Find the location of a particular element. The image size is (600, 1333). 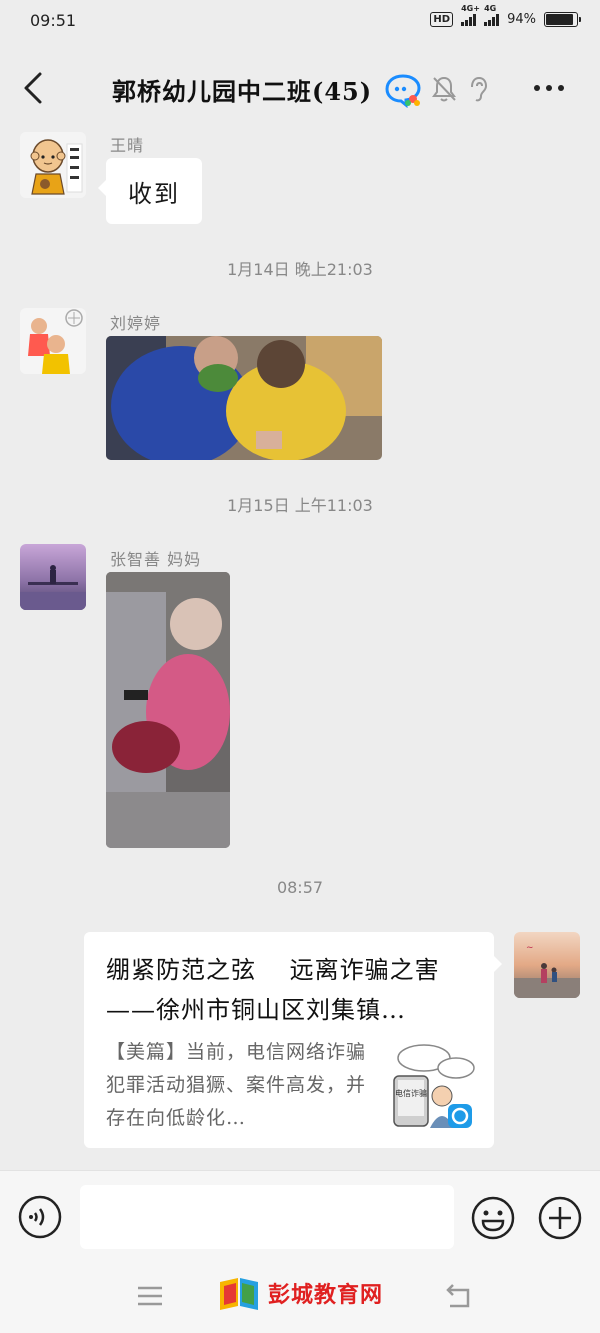

chat-header: 郭桥幼儿园中二班(45) is located at coordinates (300, 86).